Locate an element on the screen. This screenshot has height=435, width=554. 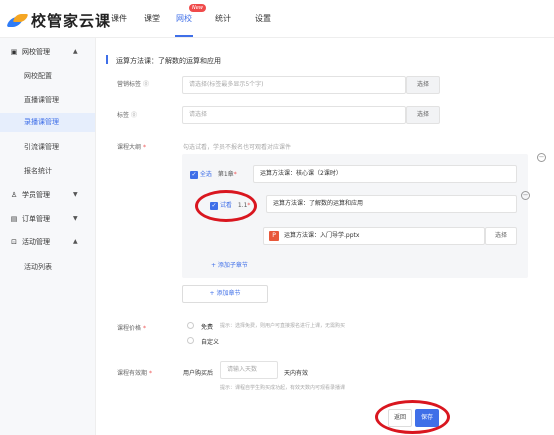
remove-section-icon: − is located at coordinates (525, 195).